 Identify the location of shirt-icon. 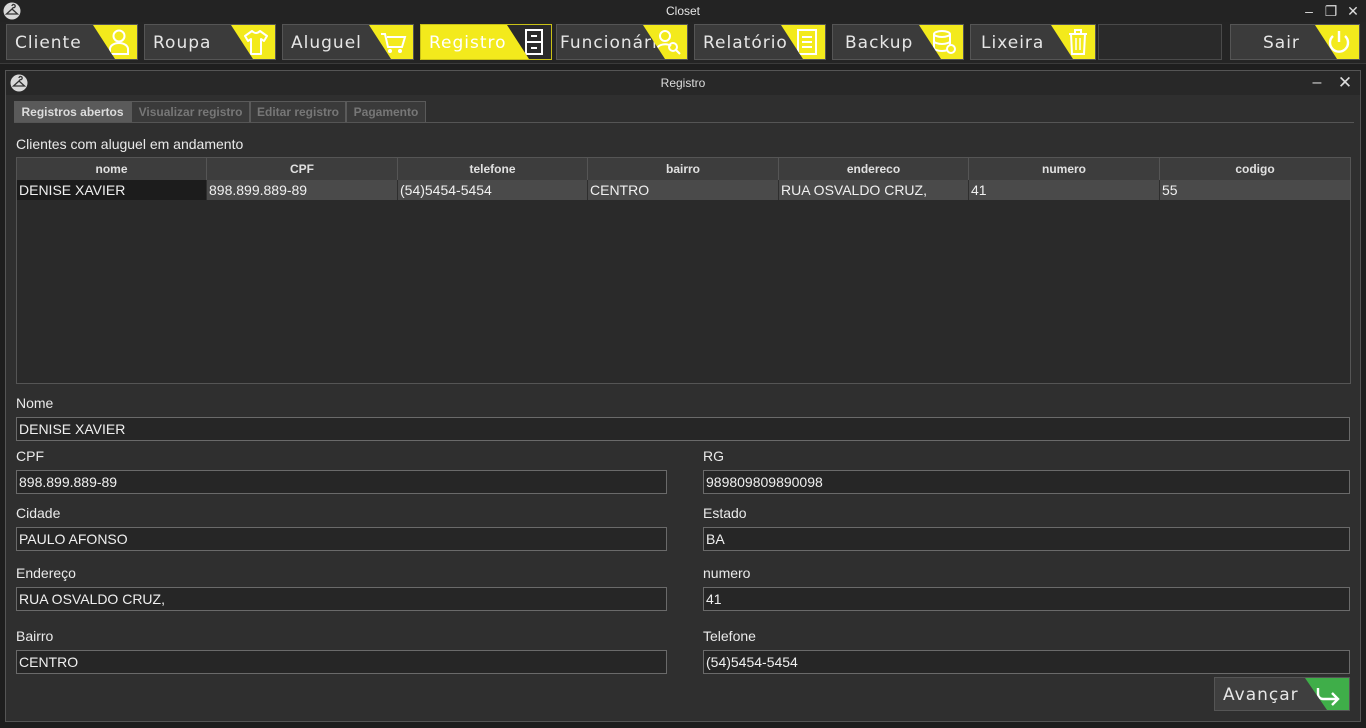
(256, 42).